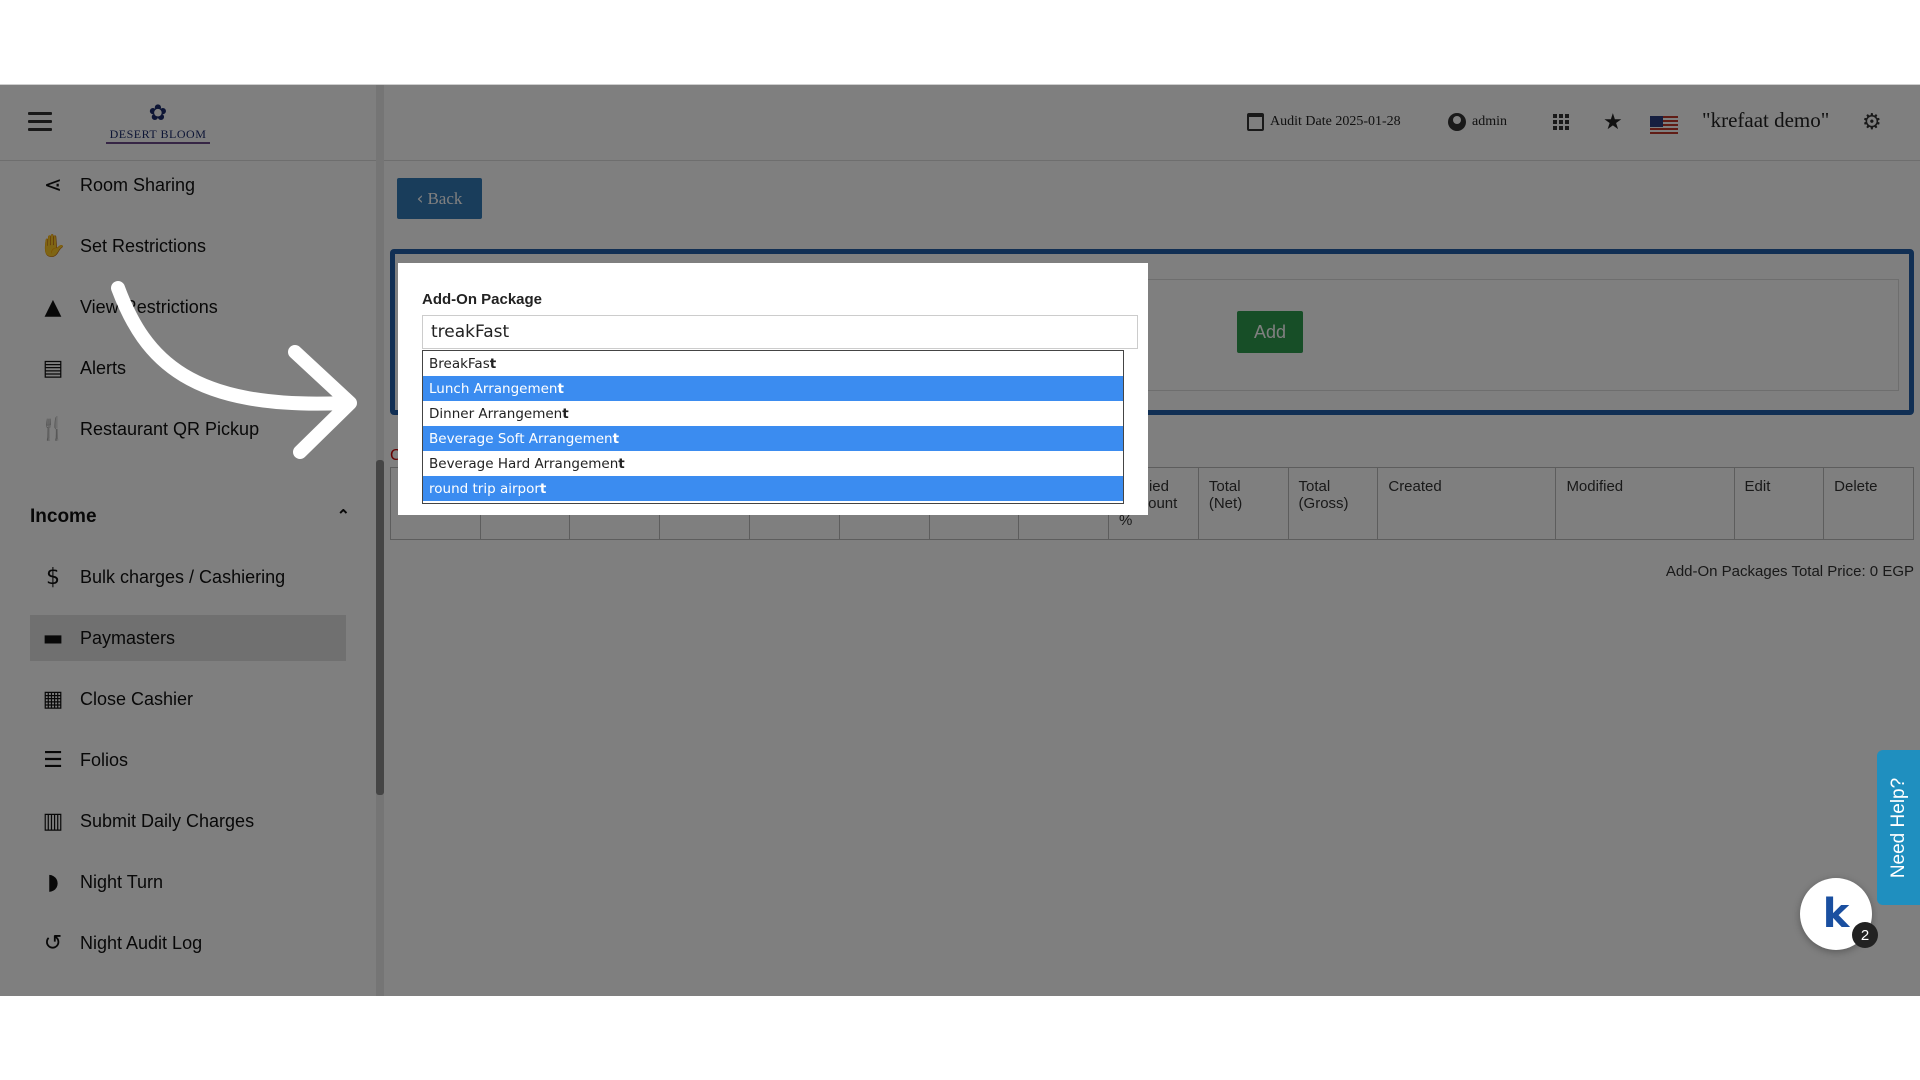  I want to click on chat-bubble: k 2, so click(1839, 914).